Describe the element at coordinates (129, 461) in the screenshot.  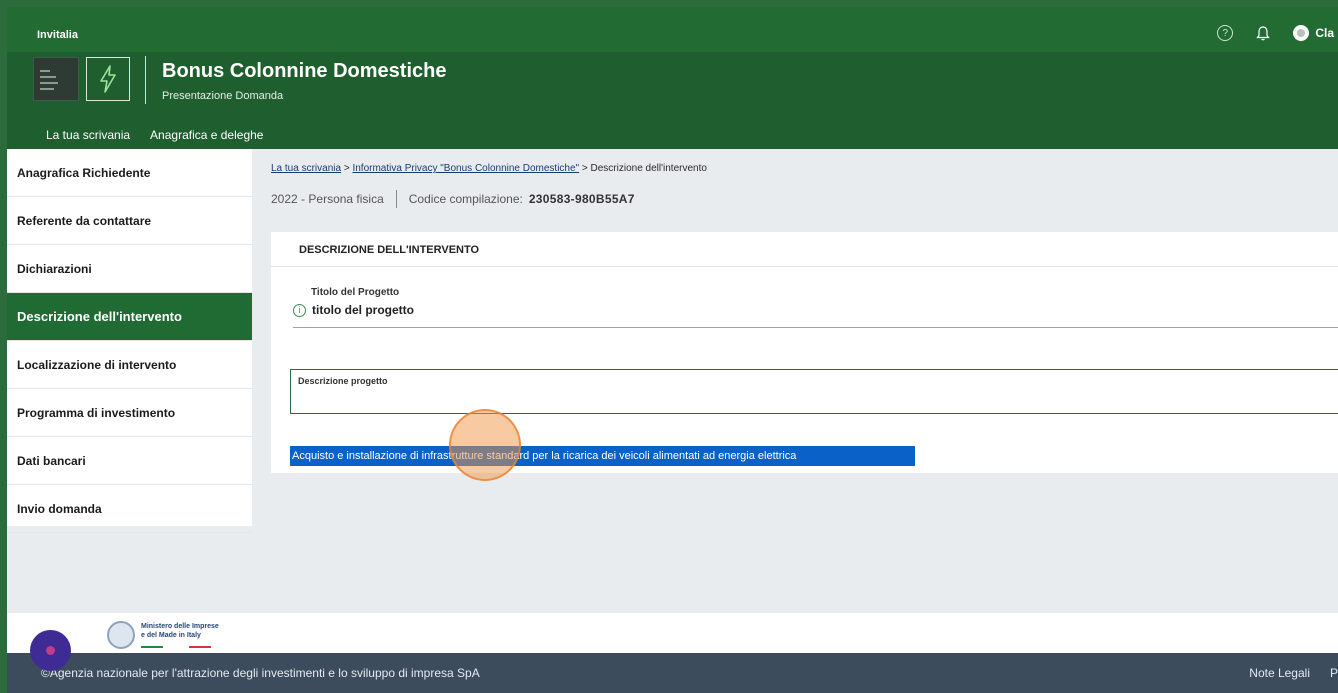
I see `sidebar-item-dati-bancari: Dati bancari` at that location.